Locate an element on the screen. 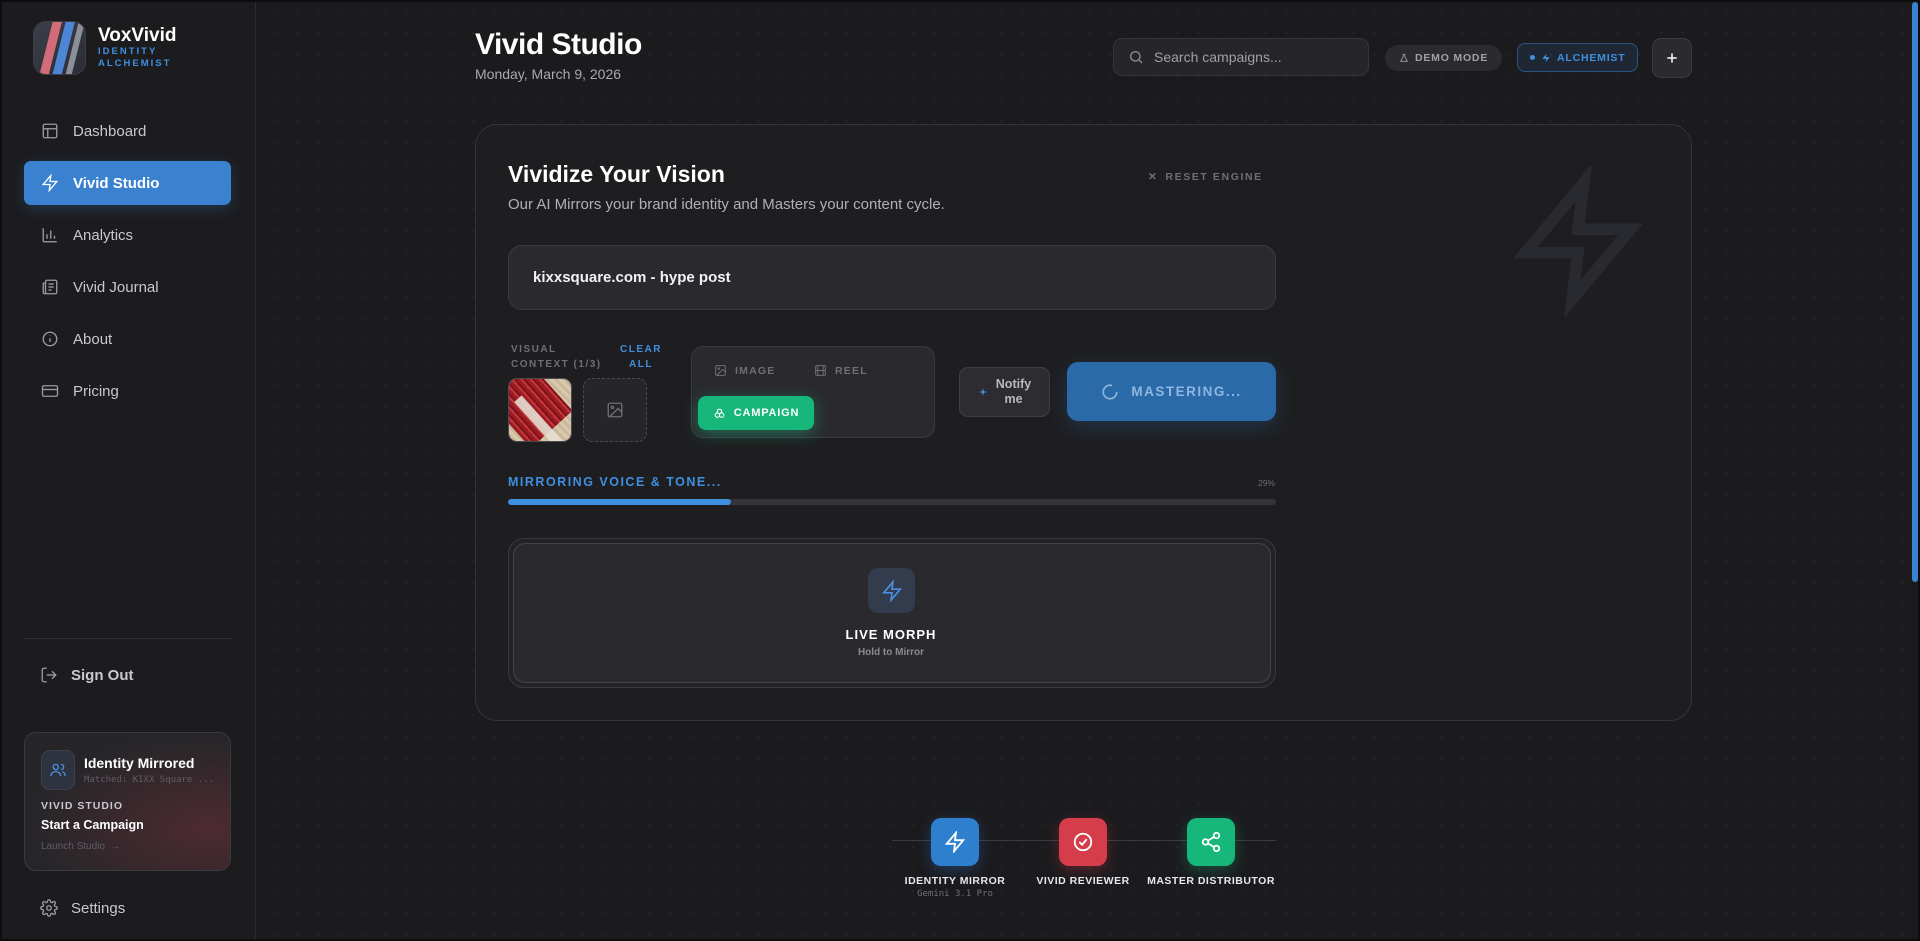  search-input is located at coordinates (1249, 57).